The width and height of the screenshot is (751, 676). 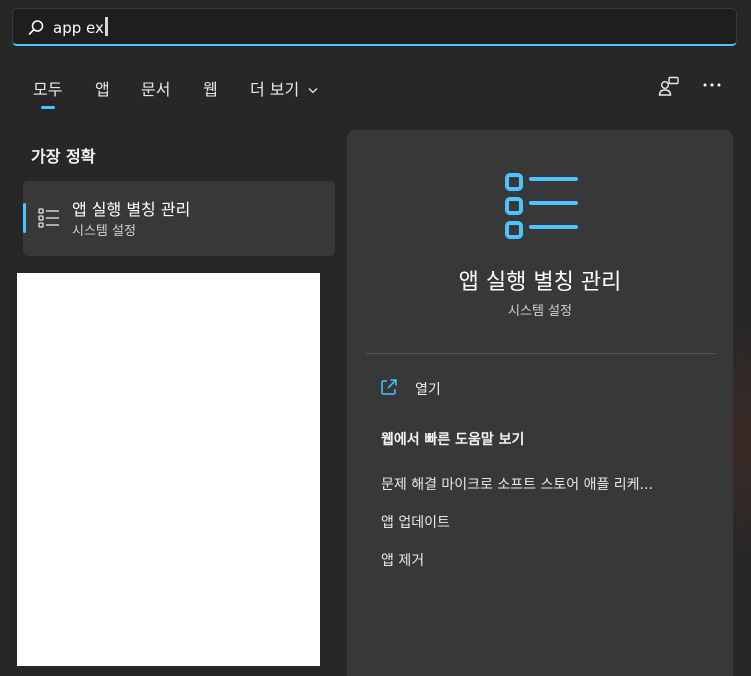 I want to click on search-input-value: app ex, so click(x=78, y=28).